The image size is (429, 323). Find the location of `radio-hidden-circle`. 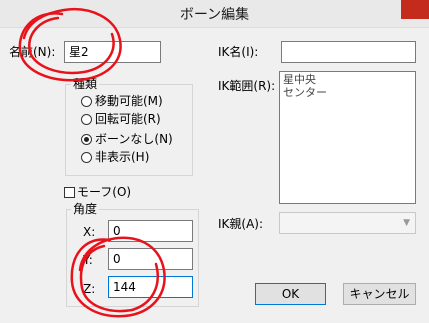

radio-hidden-circle is located at coordinates (86, 157).